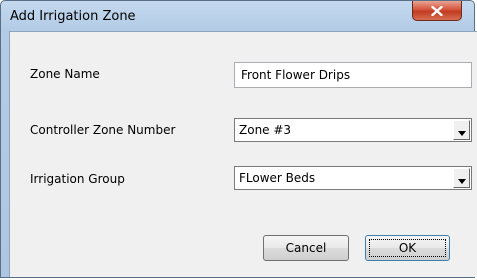 The image size is (477, 280). I want to click on controller-zone-number-label: Controller Zone Number, so click(103, 130).